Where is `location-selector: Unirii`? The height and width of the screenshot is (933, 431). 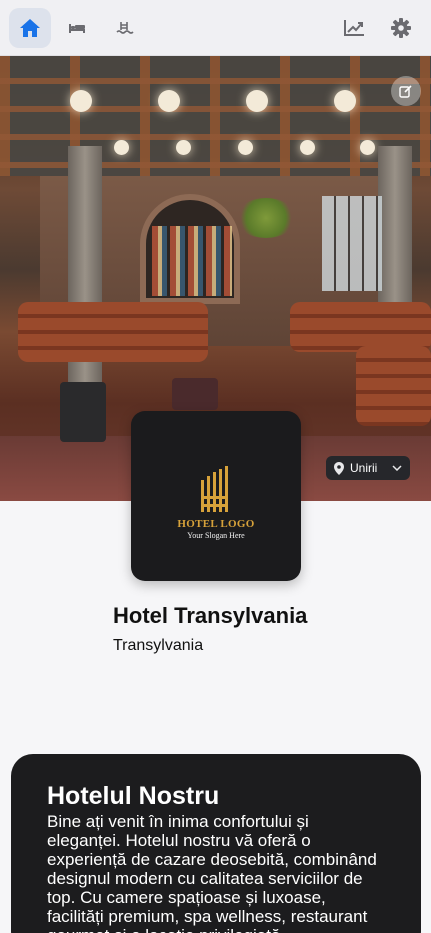 location-selector: Unirii is located at coordinates (368, 468).